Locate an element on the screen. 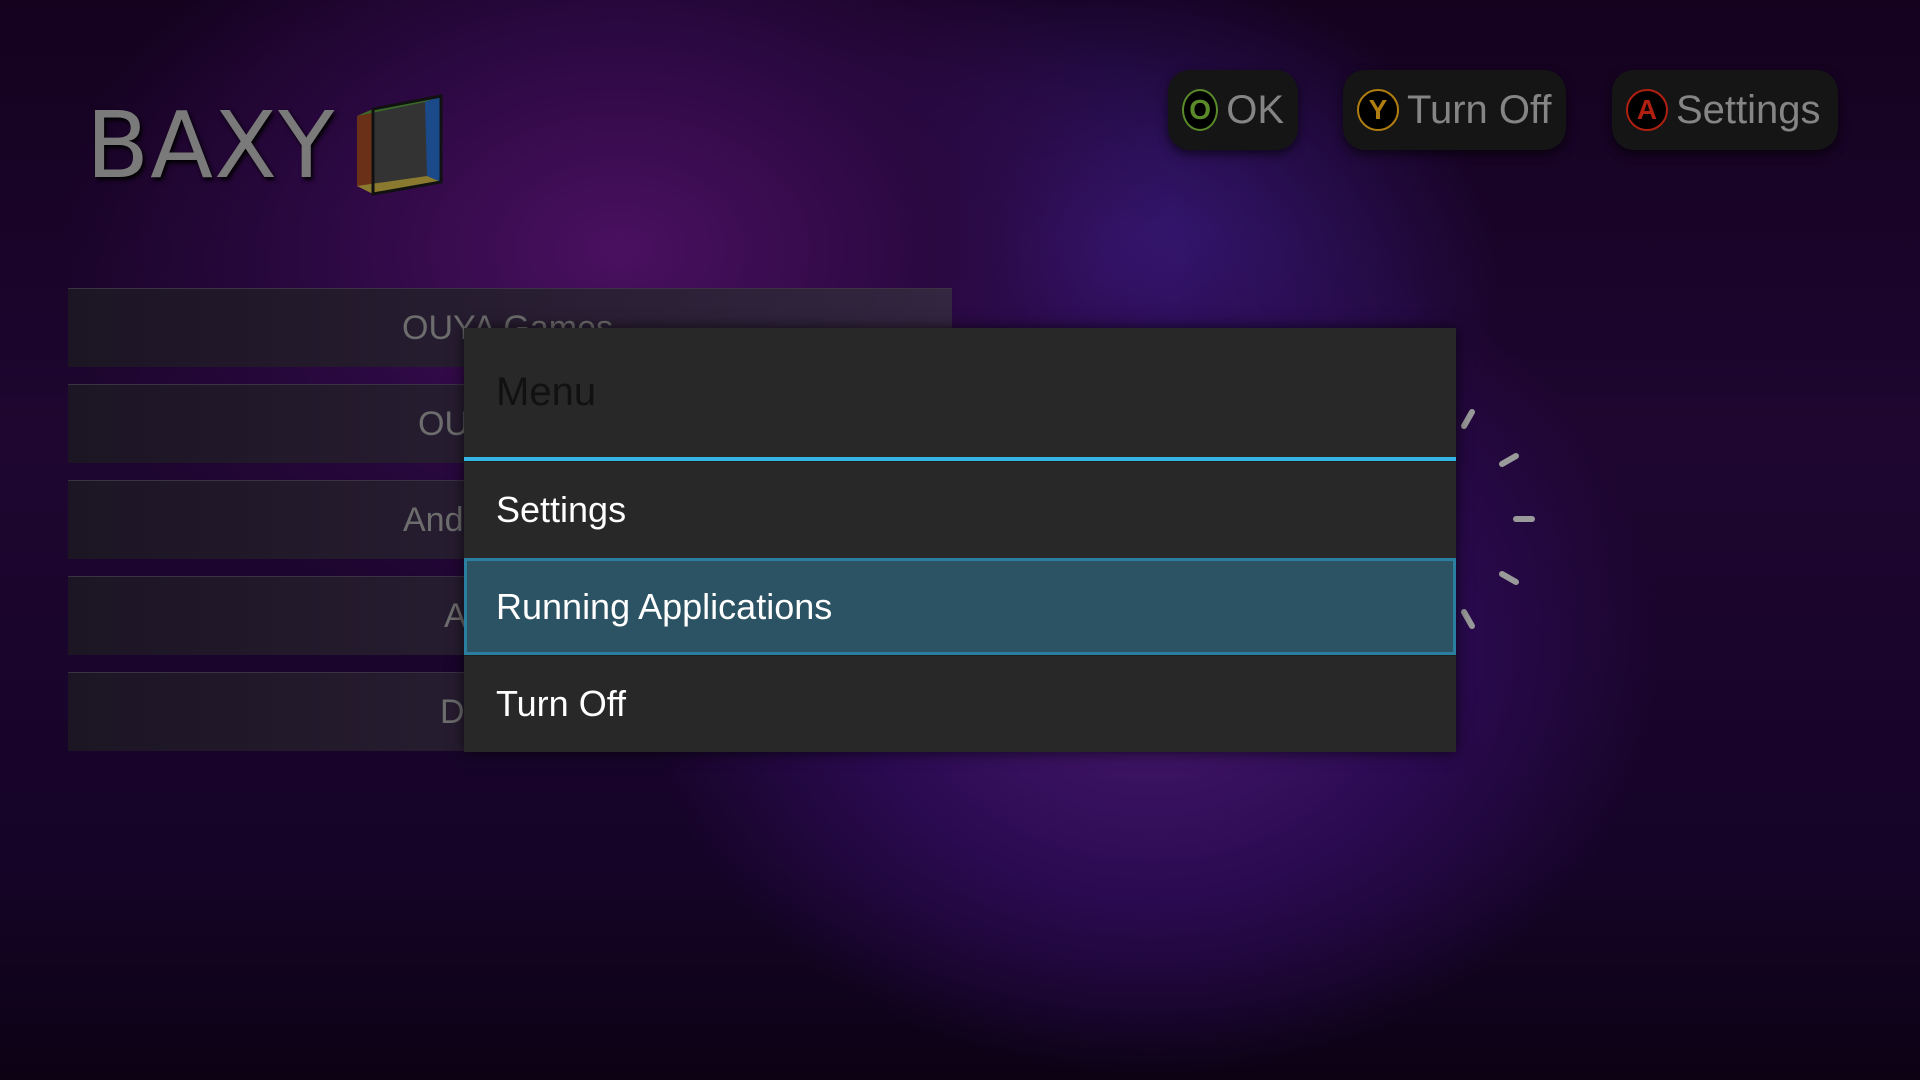 The image size is (1920, 1080). settings-button: A Settings is located at coordinates (1725, 110).